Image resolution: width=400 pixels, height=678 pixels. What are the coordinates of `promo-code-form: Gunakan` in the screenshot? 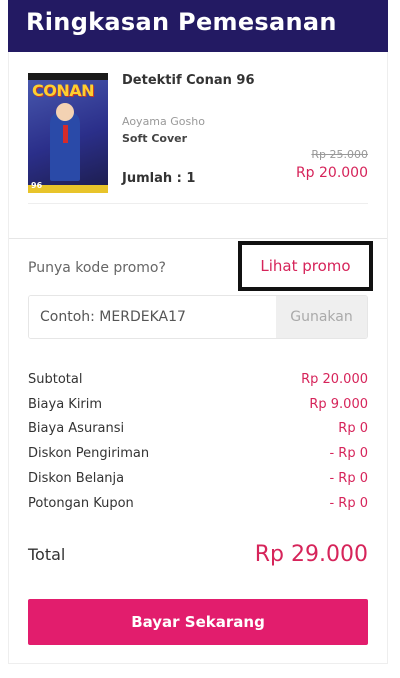 It's located at (198, 317).